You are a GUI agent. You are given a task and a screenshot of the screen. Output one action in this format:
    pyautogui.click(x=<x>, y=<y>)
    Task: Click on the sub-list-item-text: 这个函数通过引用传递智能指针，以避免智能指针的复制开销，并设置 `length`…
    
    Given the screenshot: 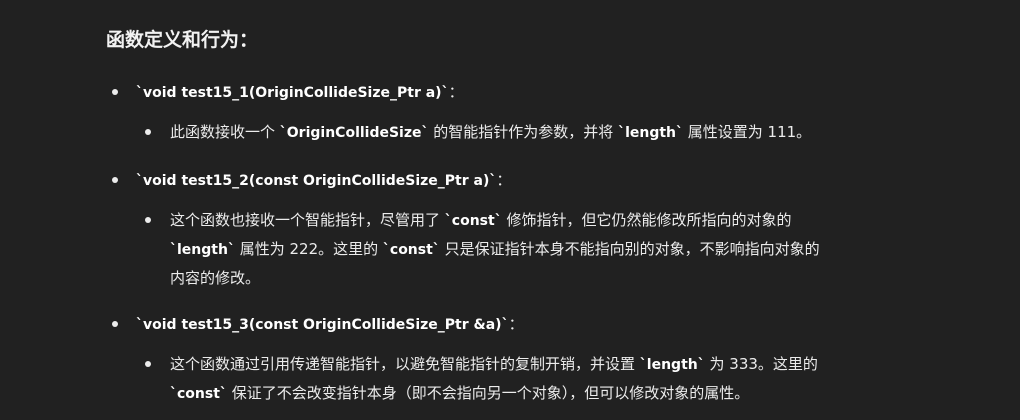 What is the action you would take?
    pyautogui.click(x=500, y=379)
    